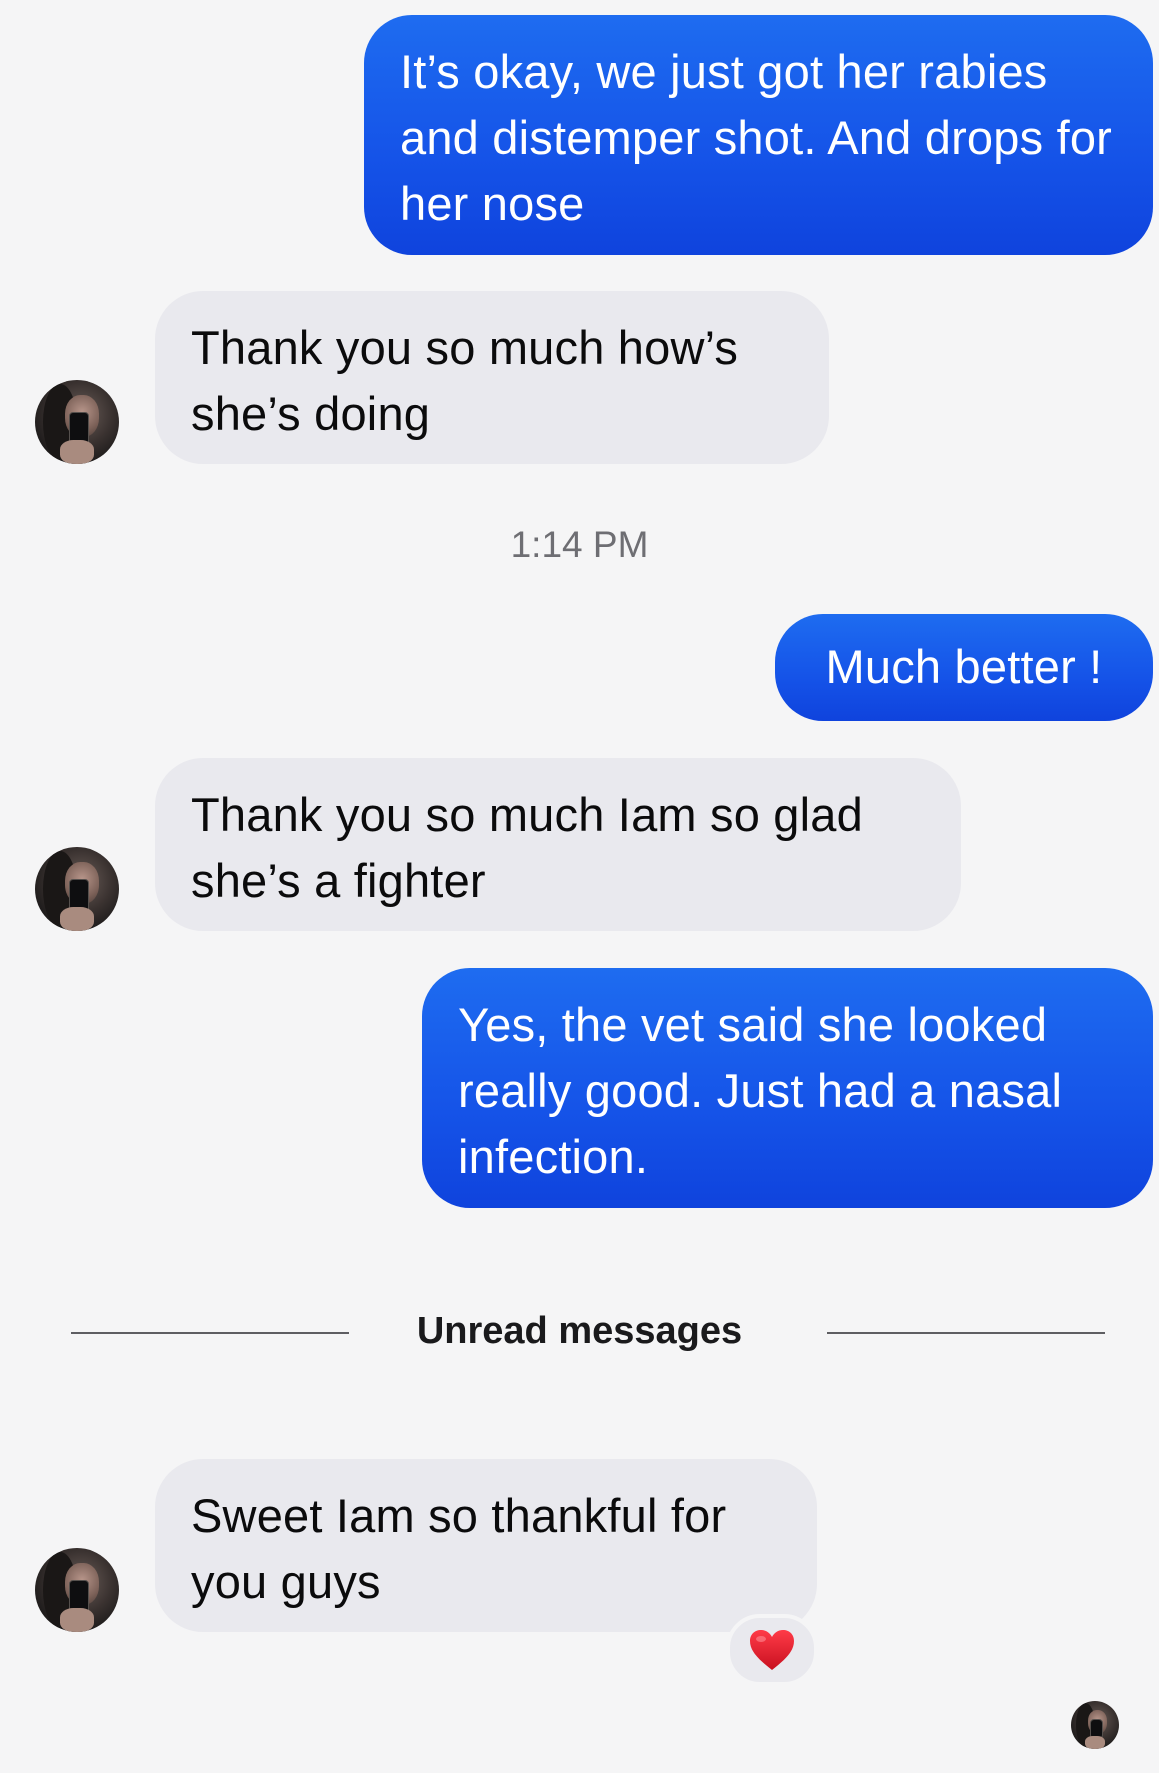  I want to click on incoming-message: Thank you so much how’s she’s doing, so click(492, 377).